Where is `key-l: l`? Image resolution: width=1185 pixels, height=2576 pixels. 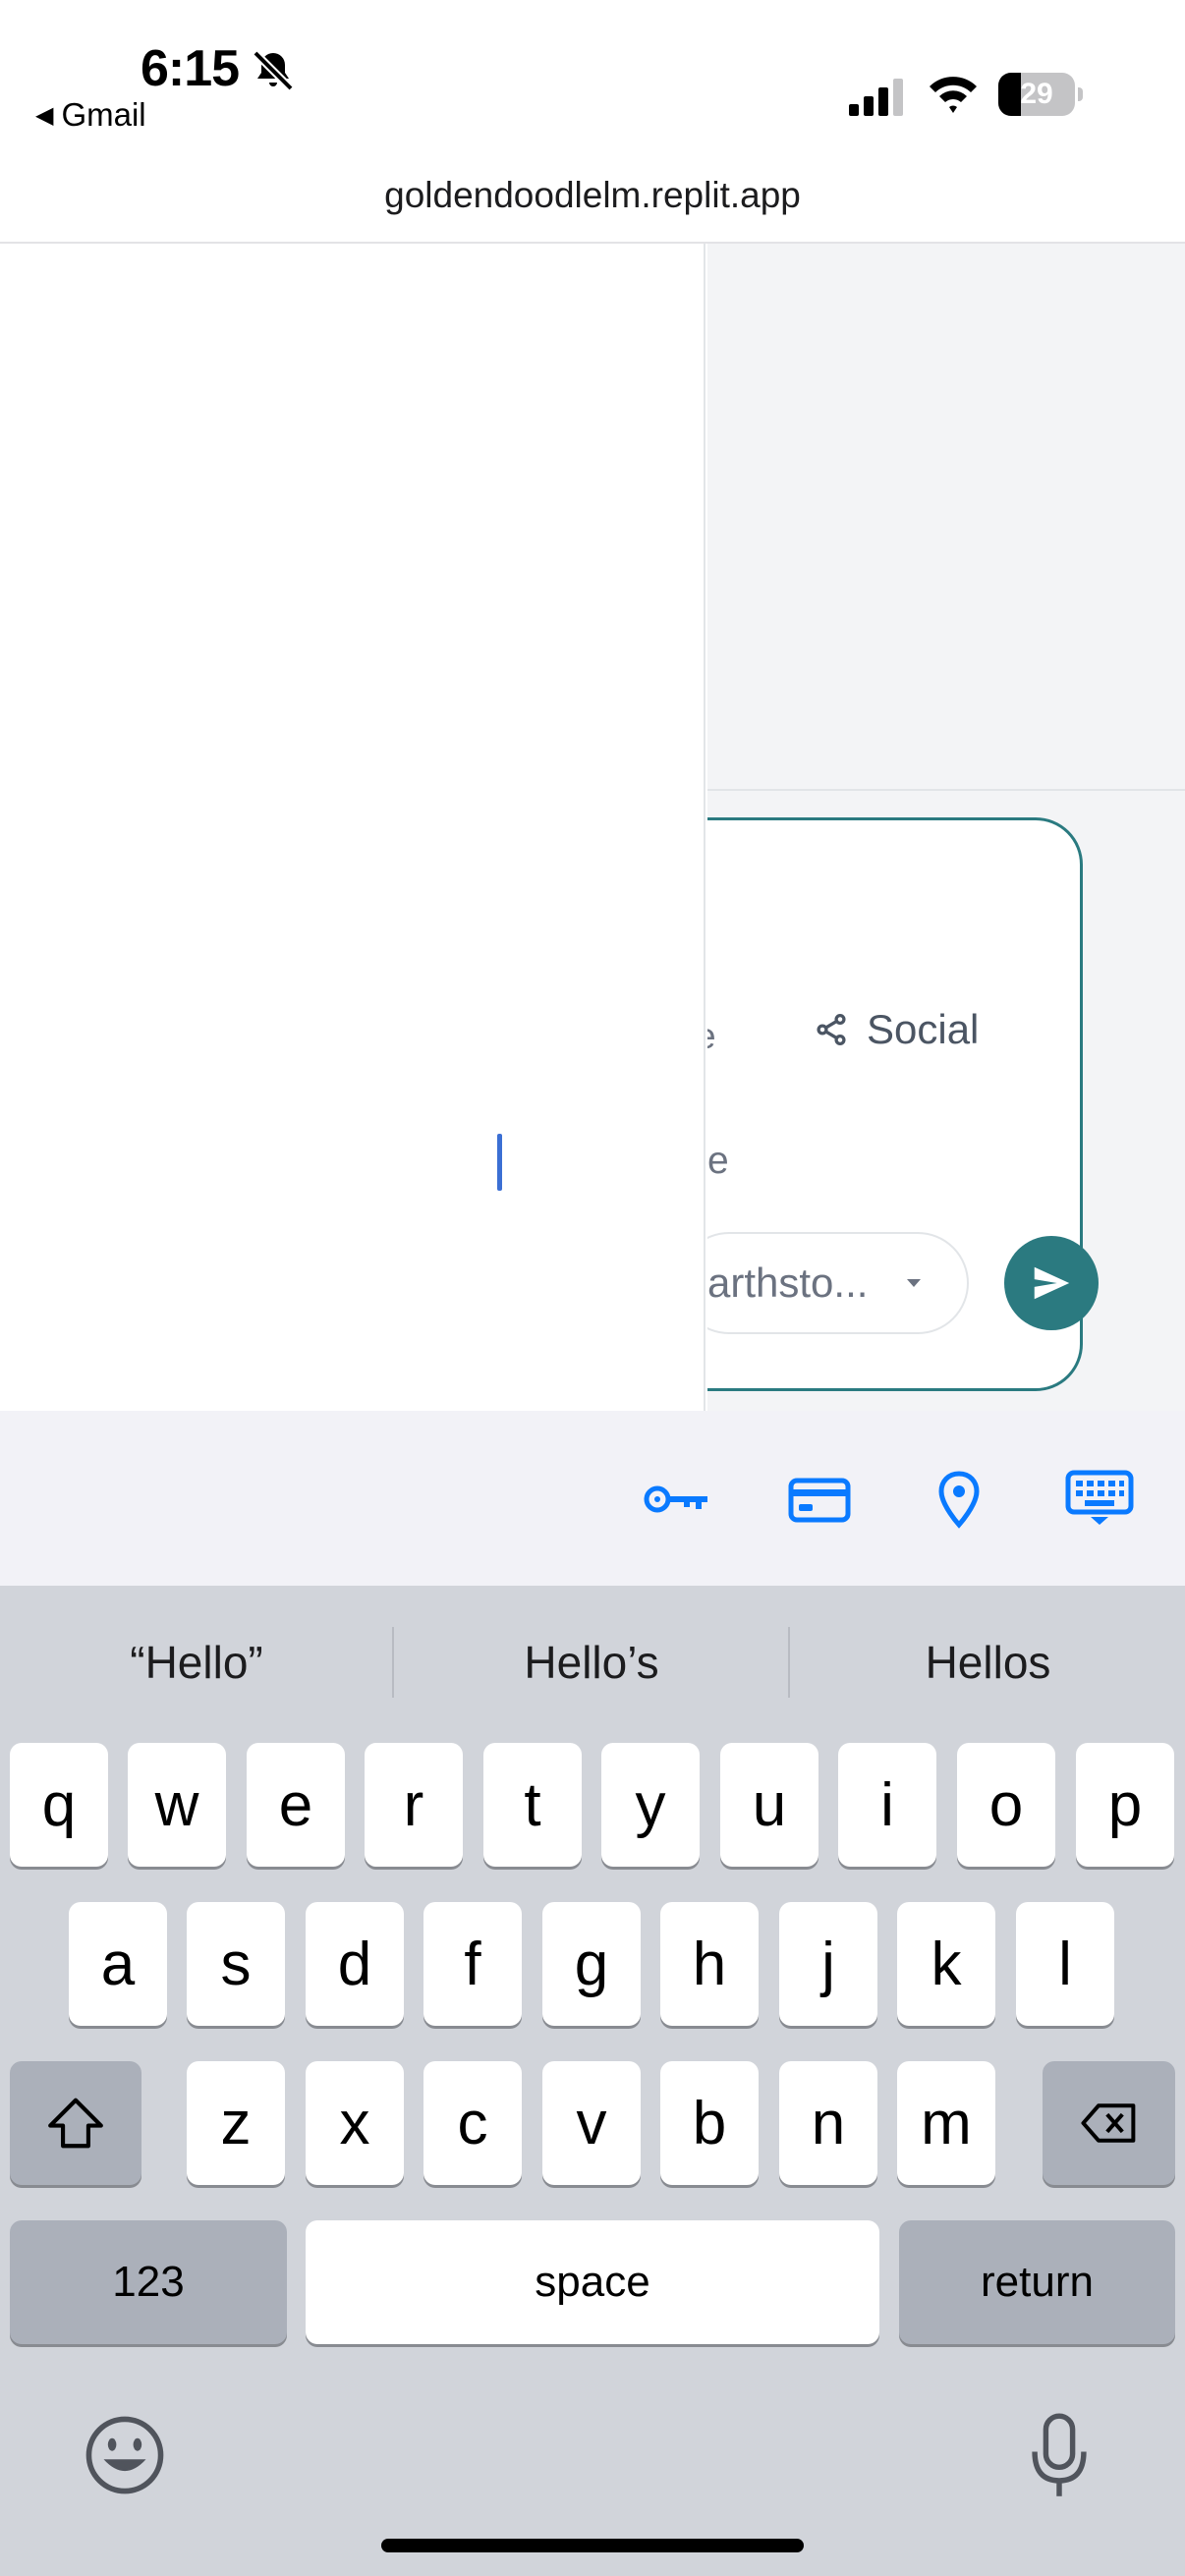
key-l: l is located at coordinates (1065, 1964).